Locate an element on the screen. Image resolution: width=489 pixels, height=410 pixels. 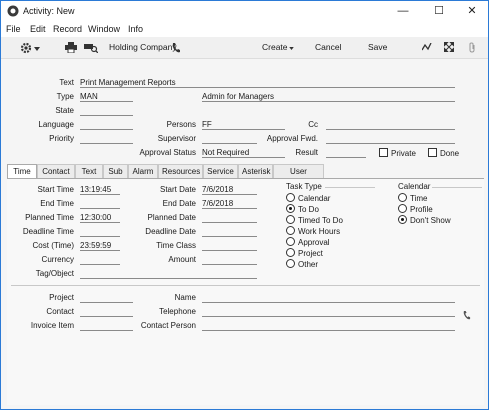
calendar-divider is located at coordinates (457, 187).